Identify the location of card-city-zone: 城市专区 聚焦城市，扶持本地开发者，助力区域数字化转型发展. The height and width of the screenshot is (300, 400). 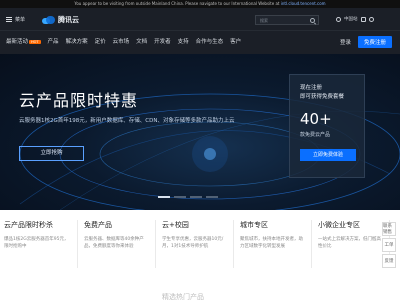
(273, 244).